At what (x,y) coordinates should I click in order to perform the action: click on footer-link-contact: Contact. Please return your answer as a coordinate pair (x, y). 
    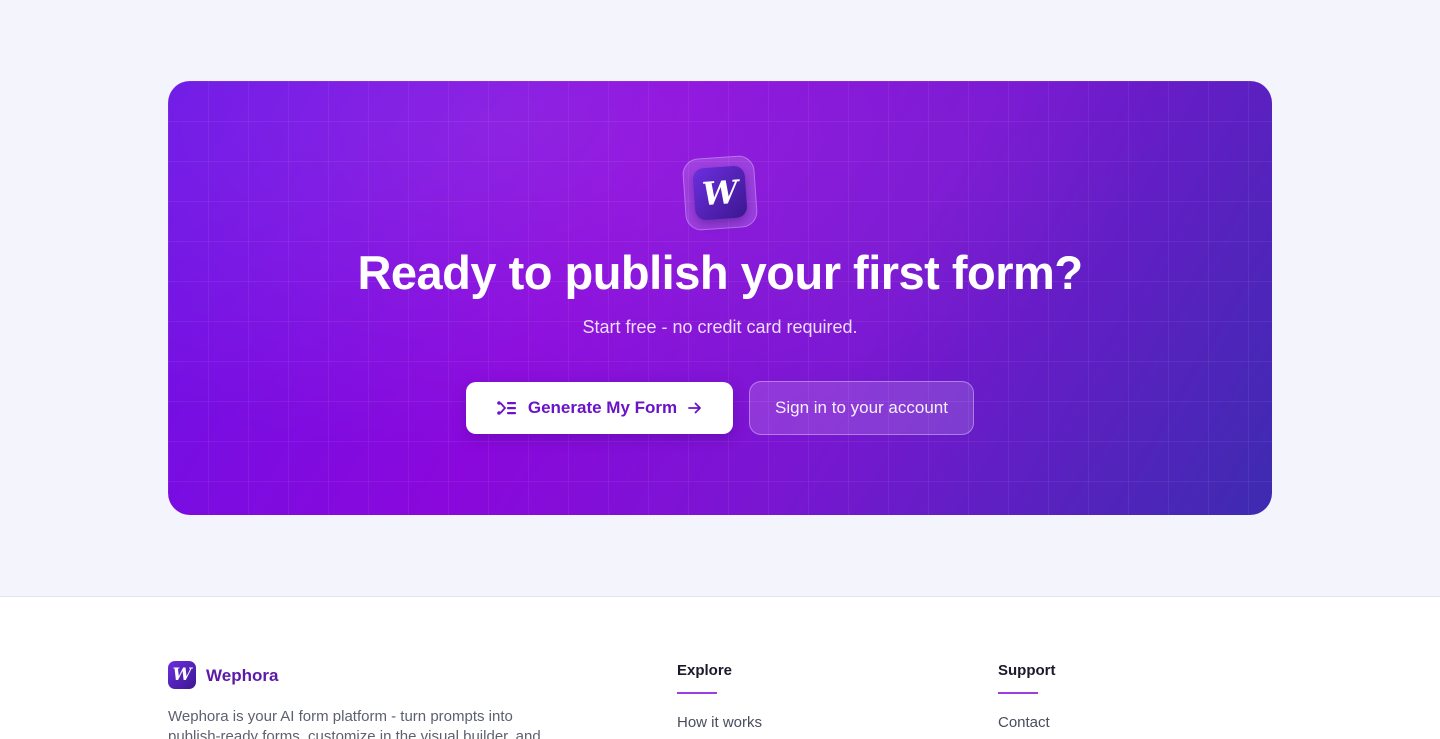
    Looking at the image, I should click on (1024, 722).